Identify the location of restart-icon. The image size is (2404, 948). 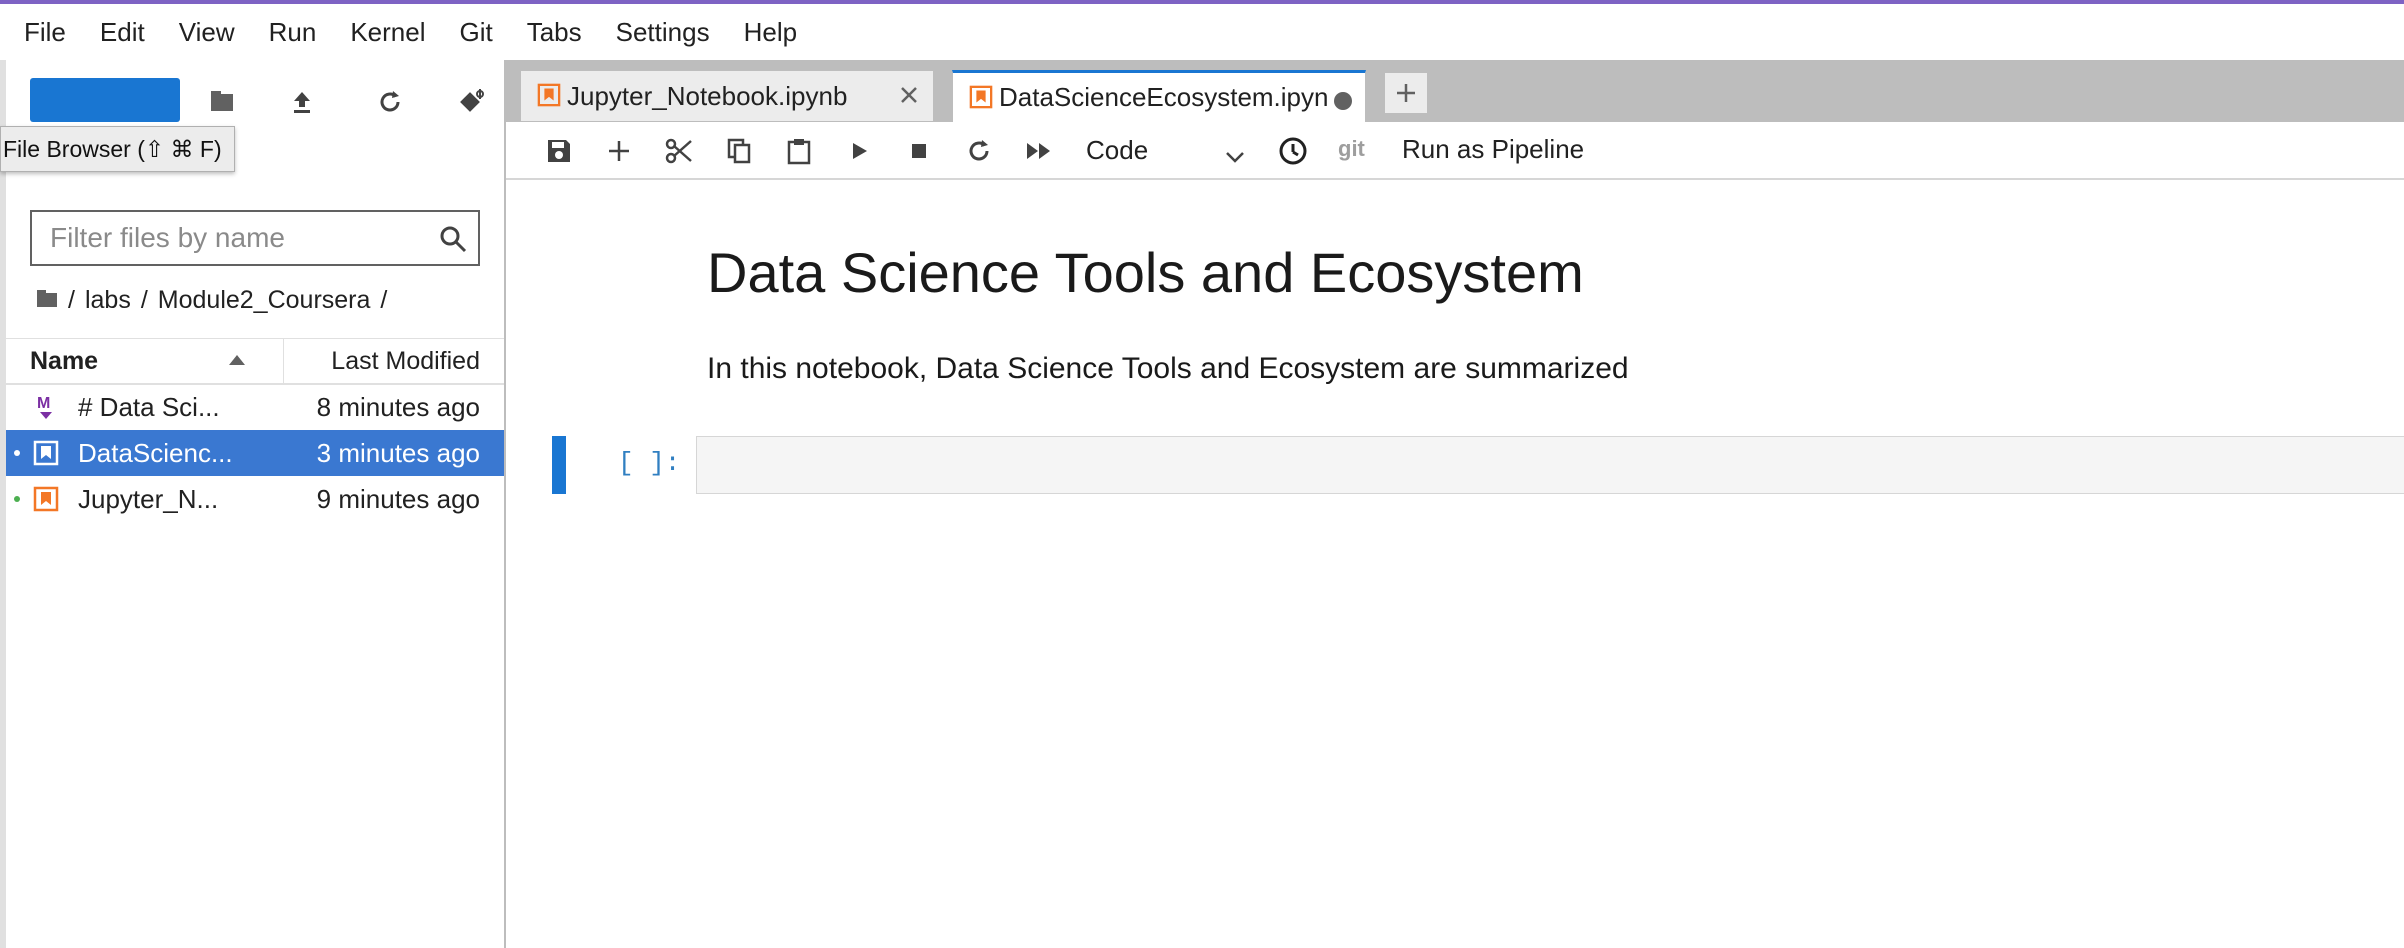
(979, 151).